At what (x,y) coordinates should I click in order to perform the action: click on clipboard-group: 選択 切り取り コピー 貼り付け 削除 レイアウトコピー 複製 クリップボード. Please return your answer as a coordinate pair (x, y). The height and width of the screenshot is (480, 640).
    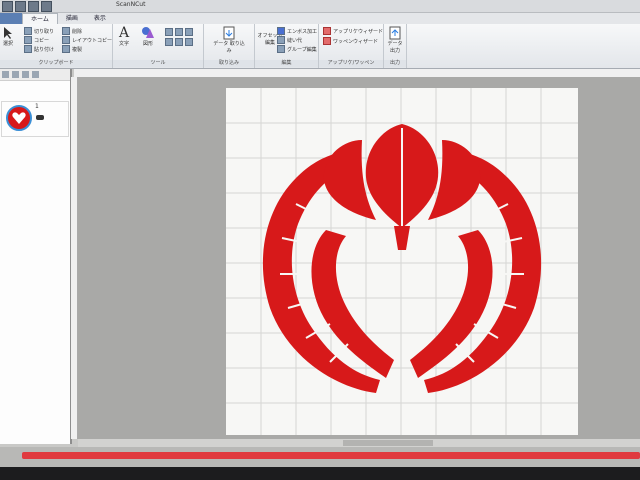
    Looking at the image, I should click on (56, 46).